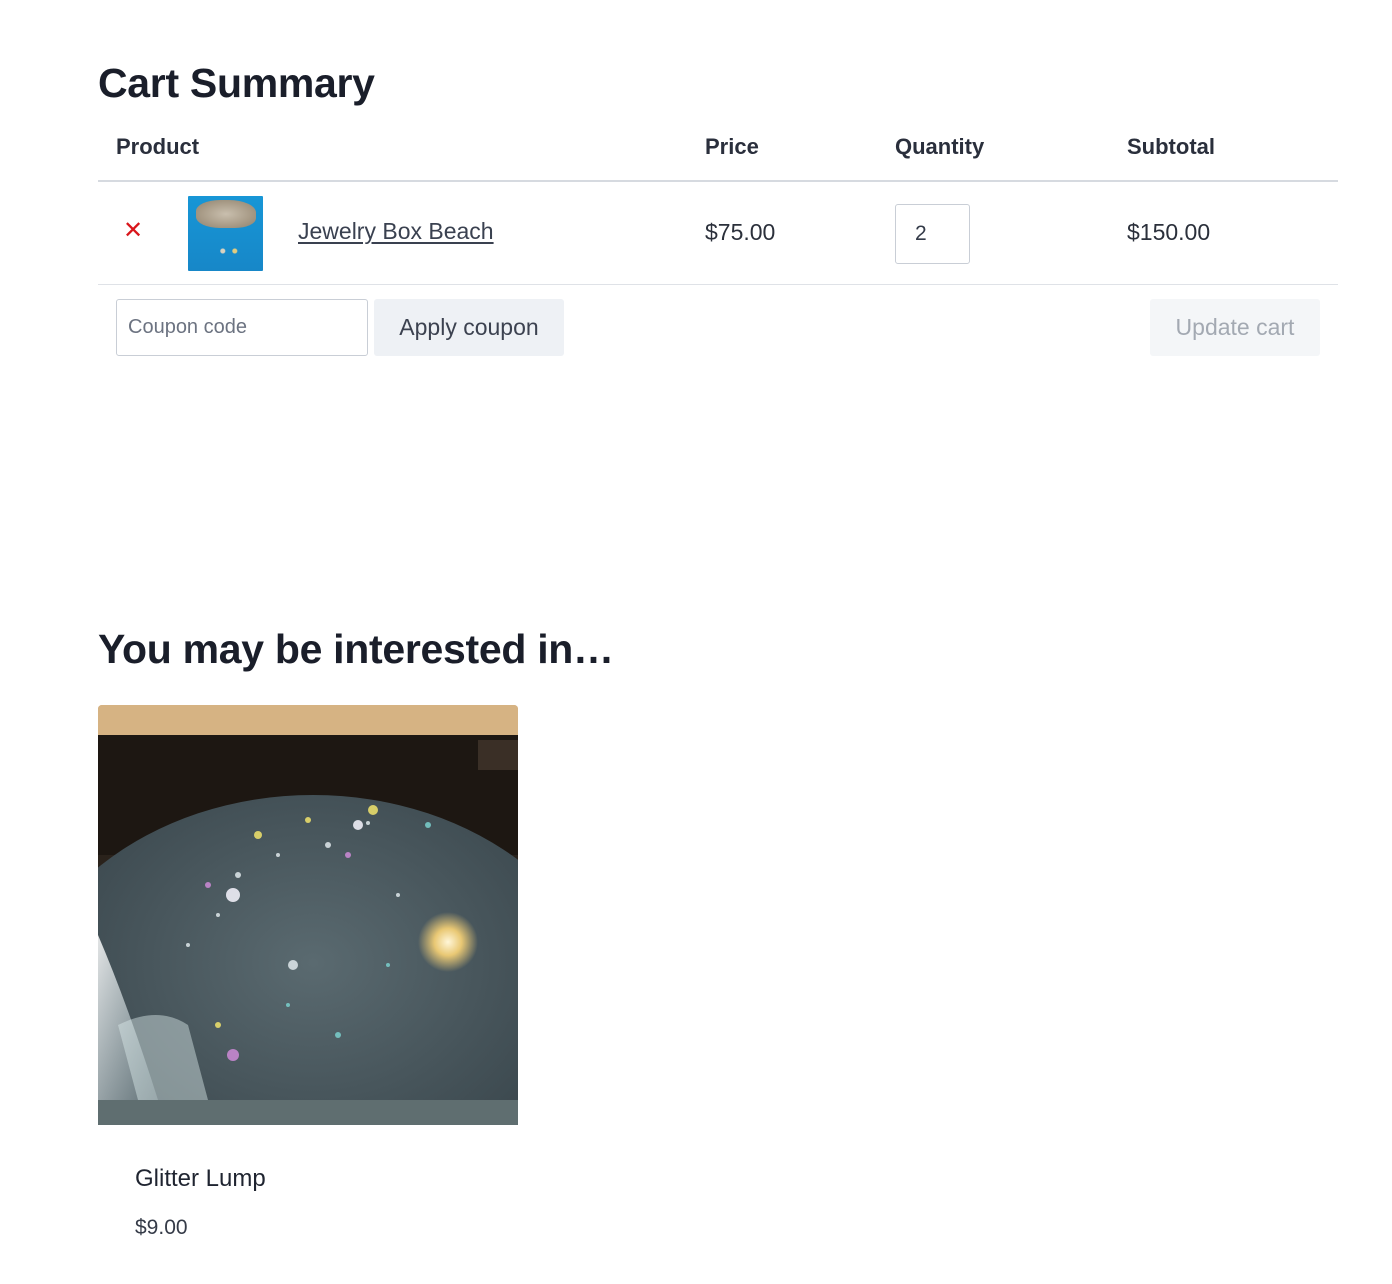  I want to click on product-name-link: Jewelry Box Beach, so click(396, 231).